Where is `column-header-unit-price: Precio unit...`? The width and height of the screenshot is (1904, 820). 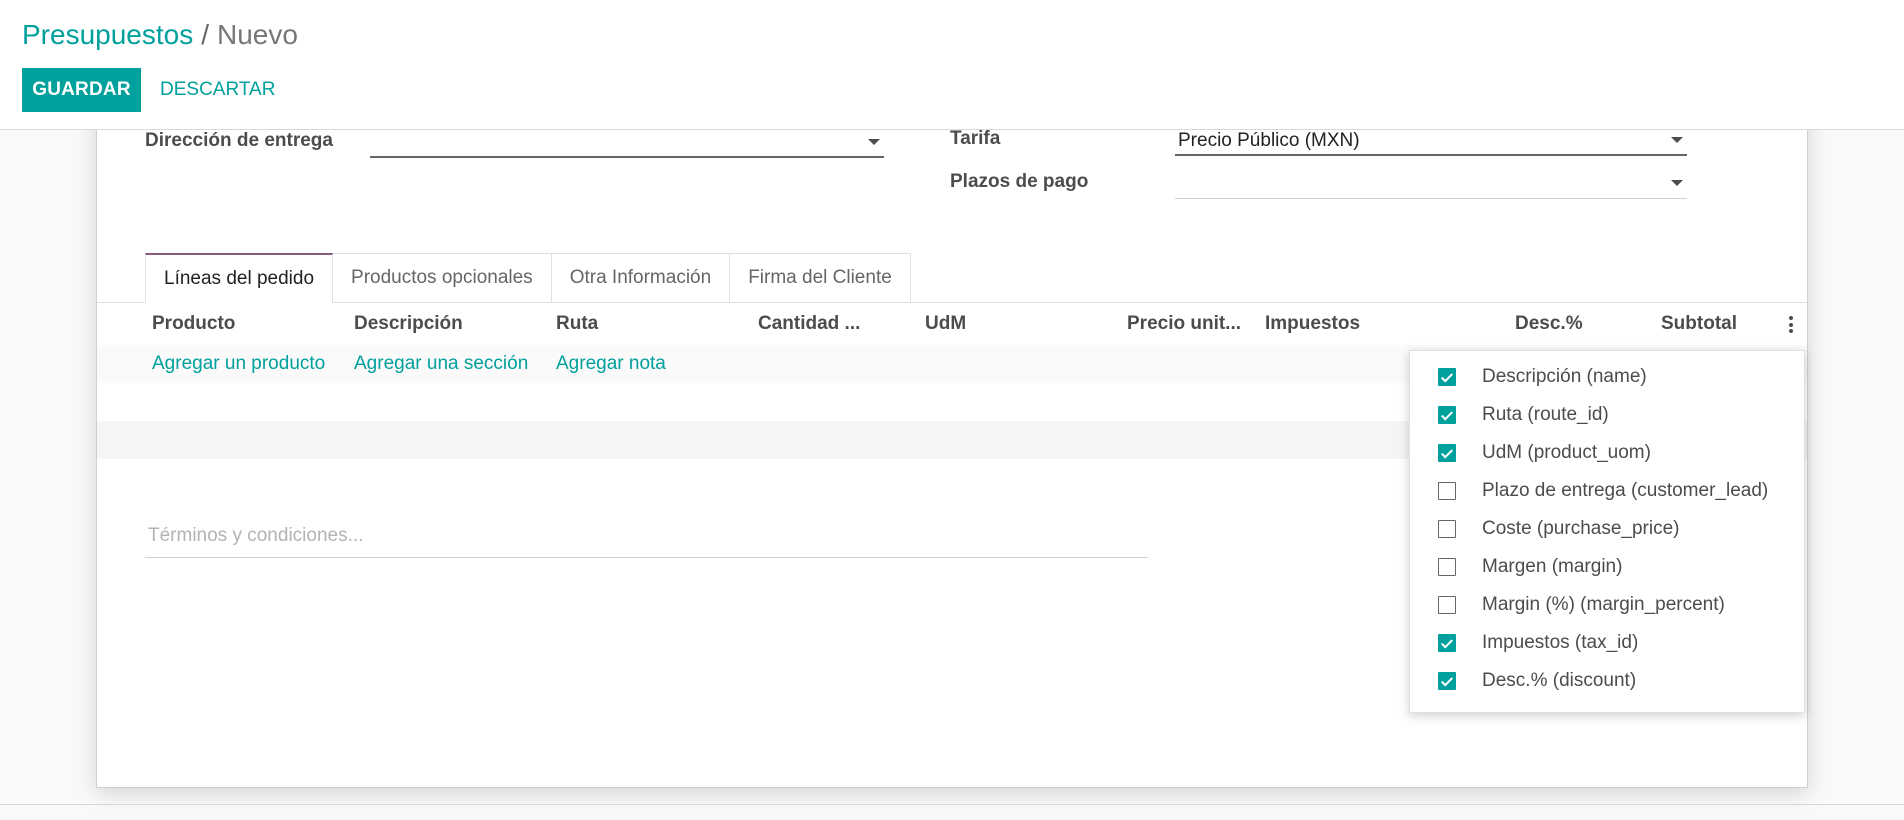
column-header-unit-price: Precio unit... is located at coordinates (1184, 324).